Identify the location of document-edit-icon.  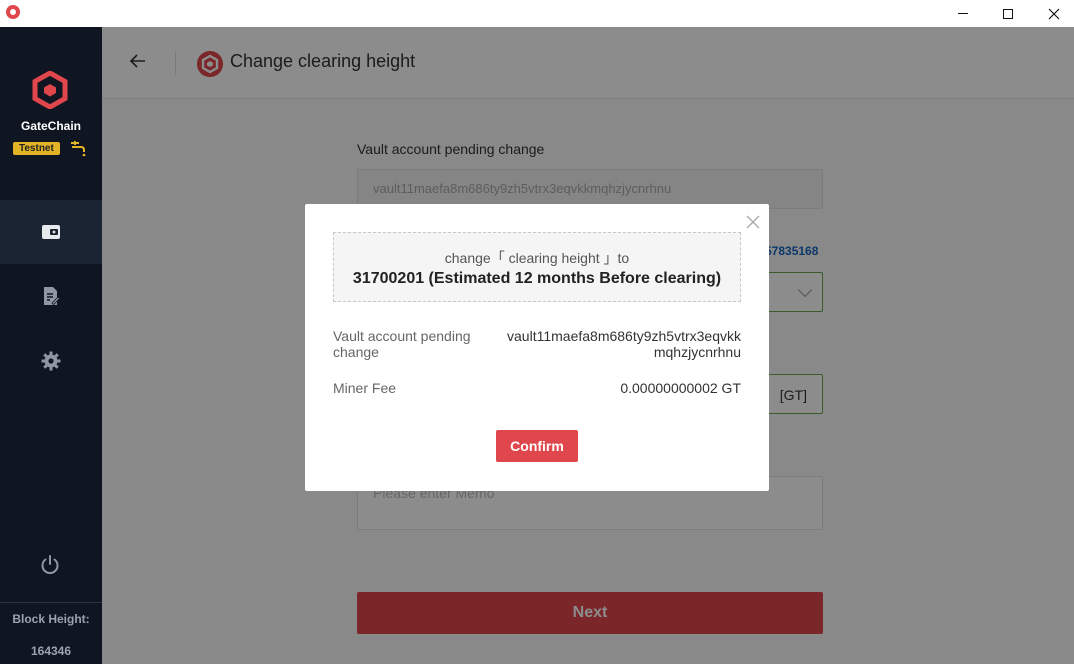
(52, 296).